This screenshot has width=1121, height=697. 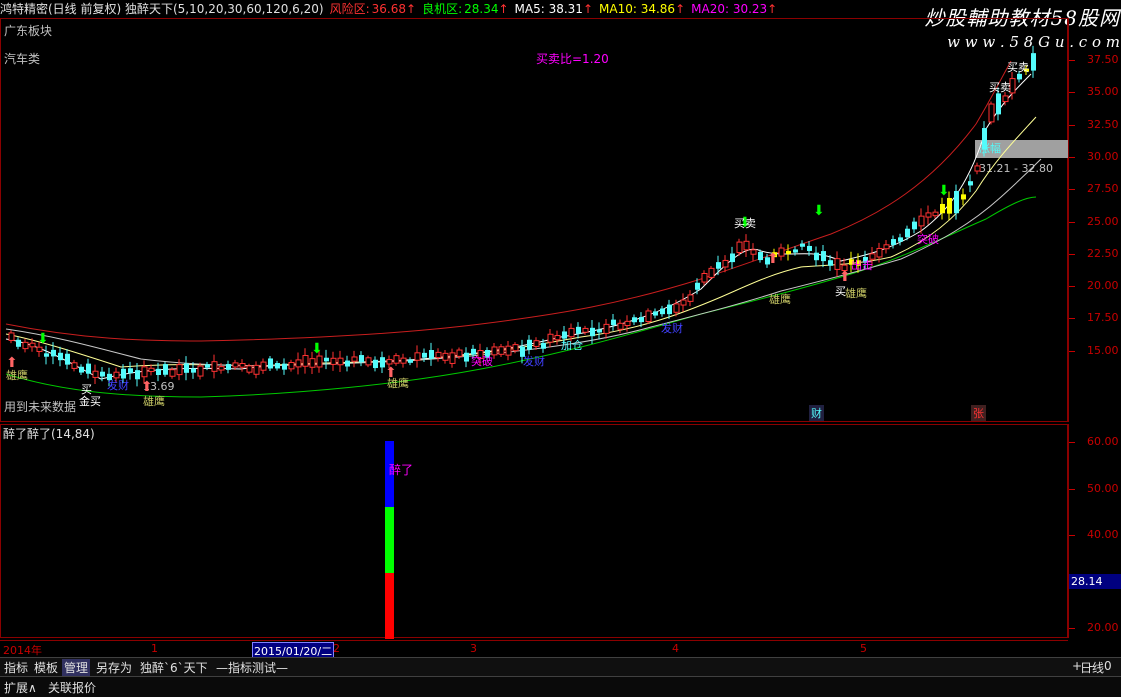 I want to click on tab-indicator: 指标, so click(x=16, y=667).